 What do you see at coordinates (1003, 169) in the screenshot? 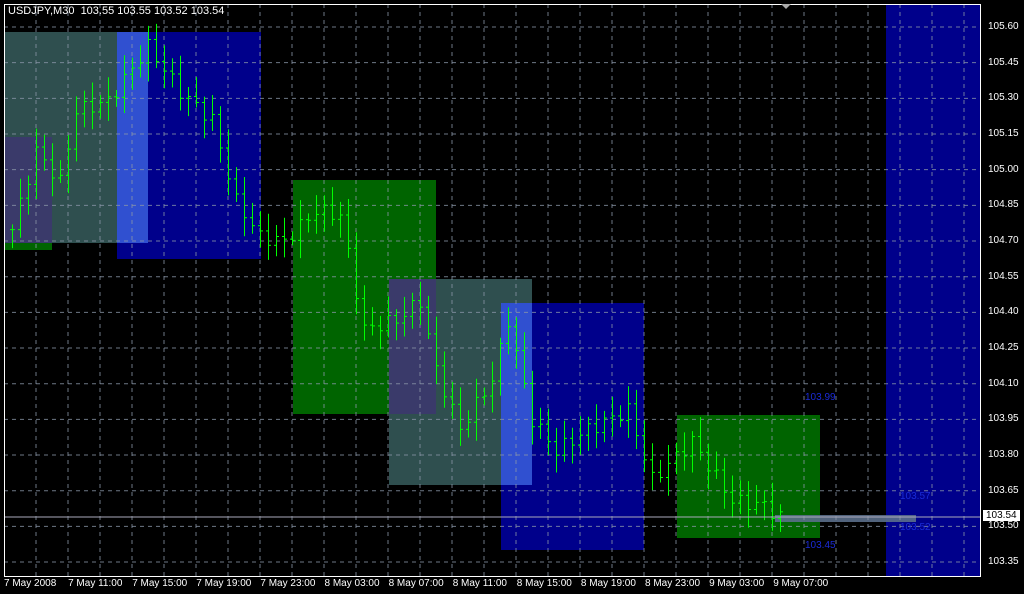
I see `price-tick-label: 105.00` at bounding box center [1003, 169].